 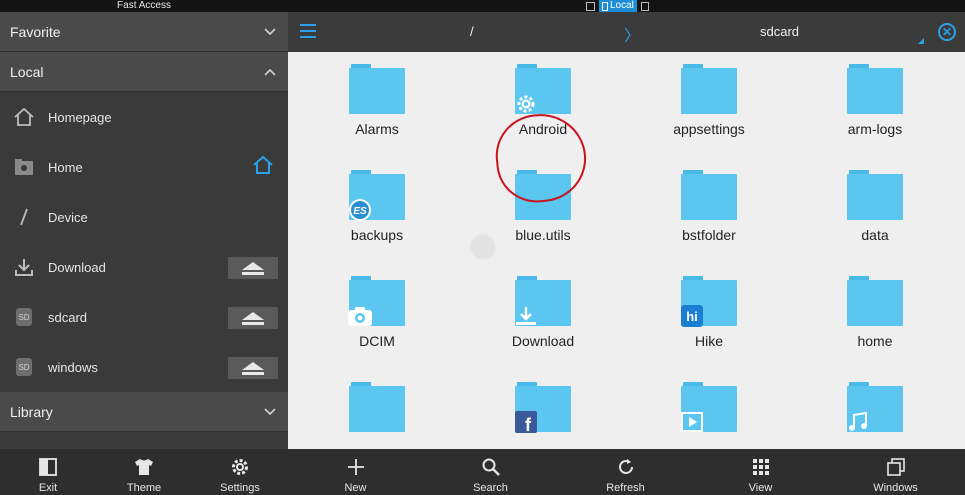 I want to click on exit-button: Exit, so click(x=48, y=472).